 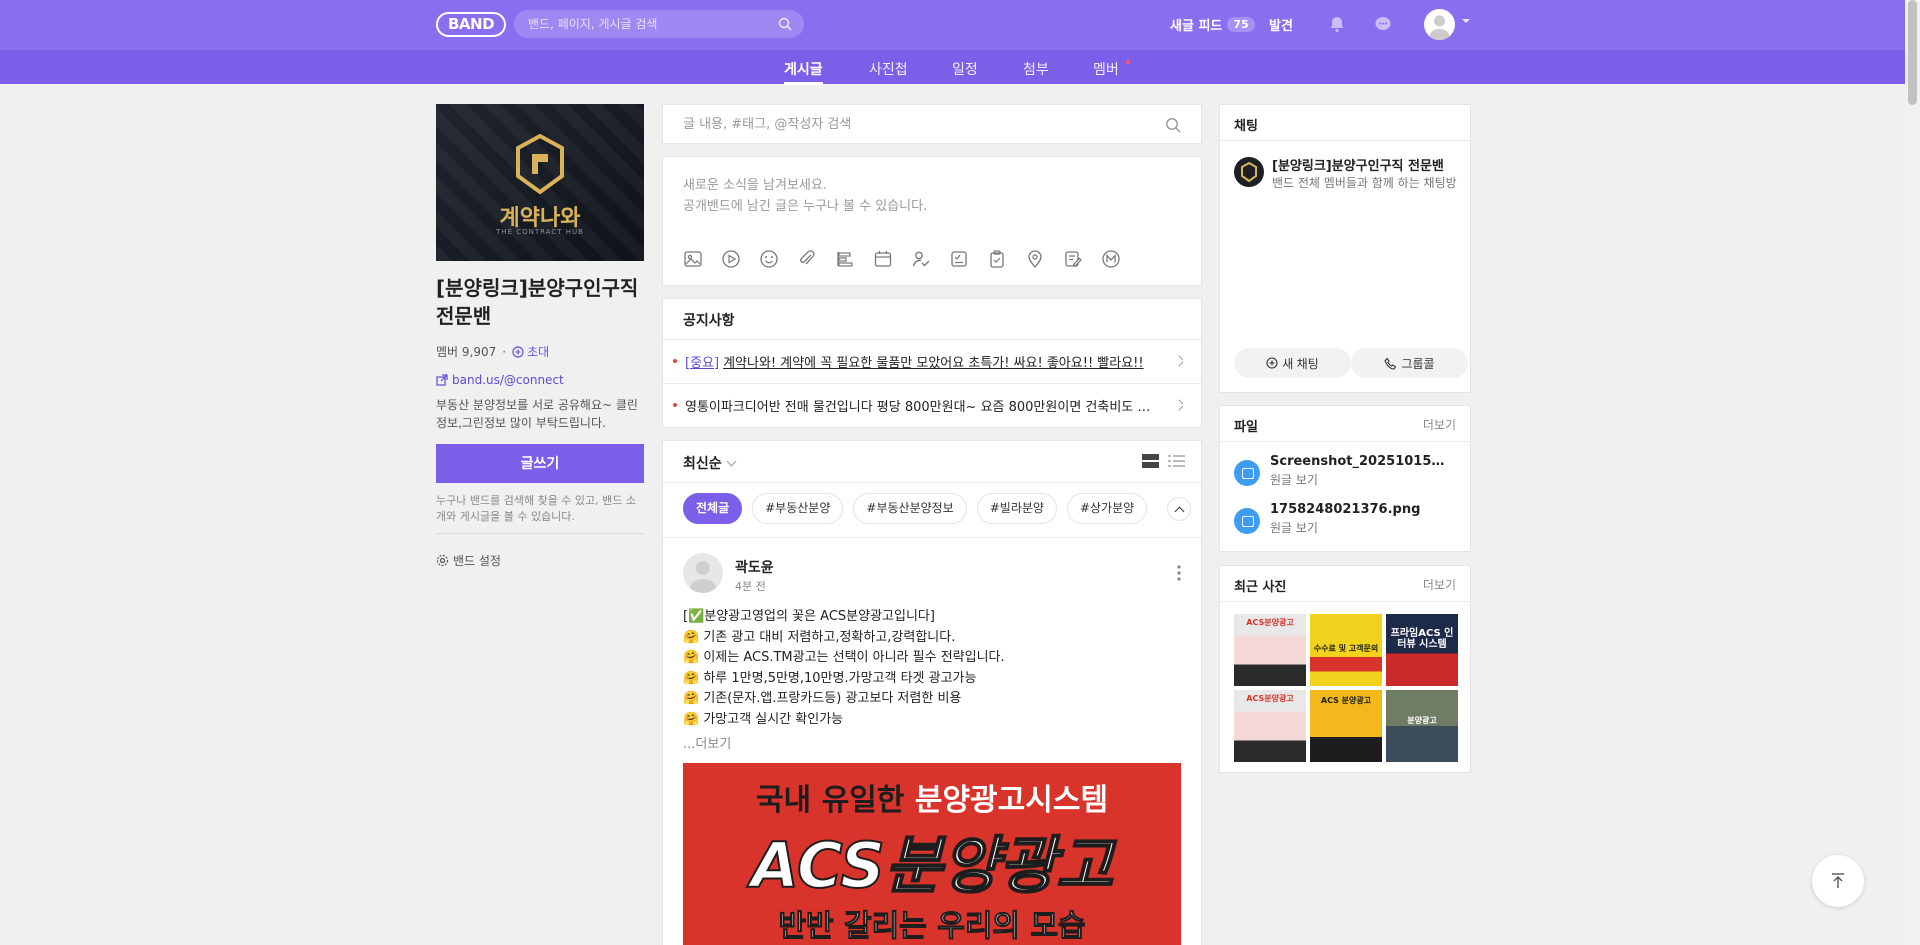 I want to click on notice-bullet, so click(x=675, y=361).